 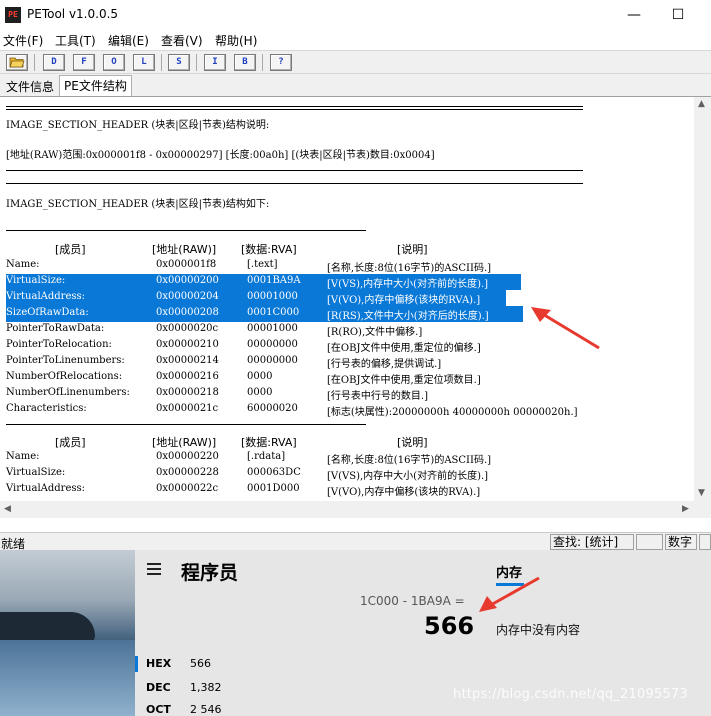 What do you see at coordinates (158, 709) in the screenshot?
I see `base-label-oct: OCT` at bounding box center [158, 709].